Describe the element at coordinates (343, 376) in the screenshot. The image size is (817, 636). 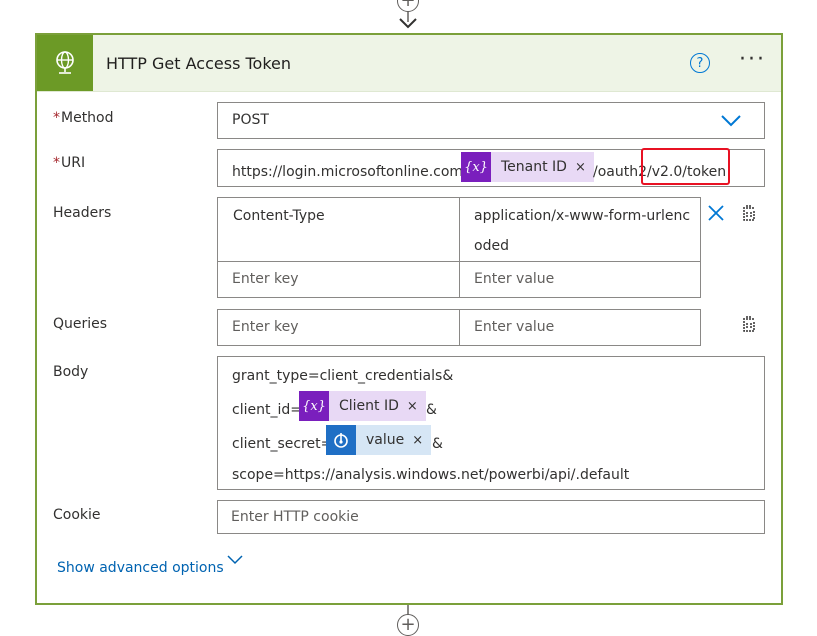
I see `body-line1: grant_type=client_credentials&` at that location.